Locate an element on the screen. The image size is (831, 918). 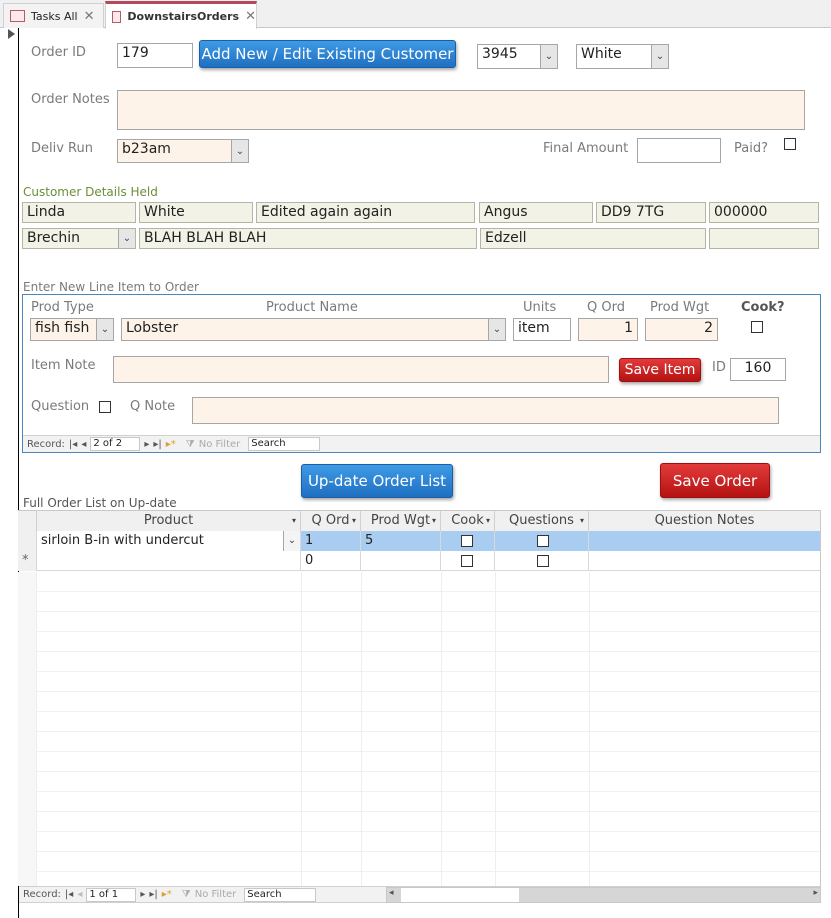
prodwgt-cell is located at coordinates (401, 561).